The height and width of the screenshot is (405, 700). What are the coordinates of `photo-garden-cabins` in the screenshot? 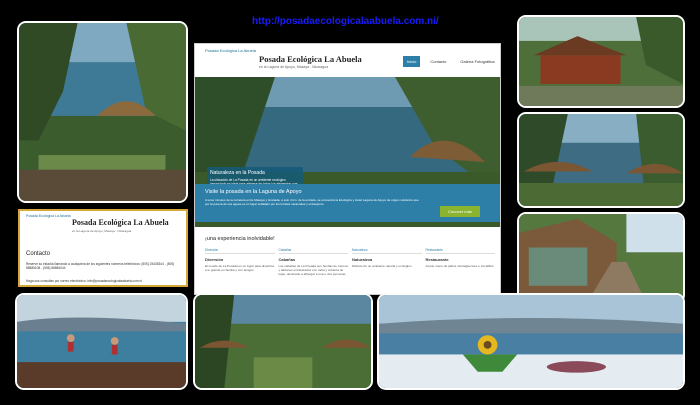 It's located at (283, 341).